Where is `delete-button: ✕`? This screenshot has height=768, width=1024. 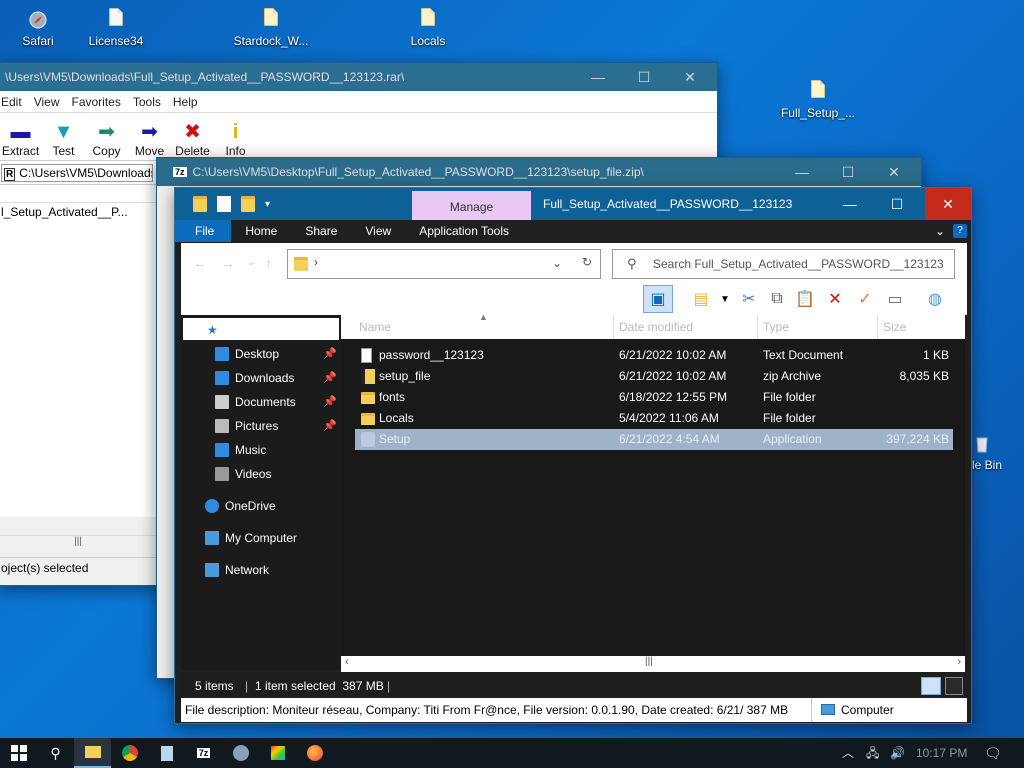
delete-button: ✕ is located at coordinates (835, 299).